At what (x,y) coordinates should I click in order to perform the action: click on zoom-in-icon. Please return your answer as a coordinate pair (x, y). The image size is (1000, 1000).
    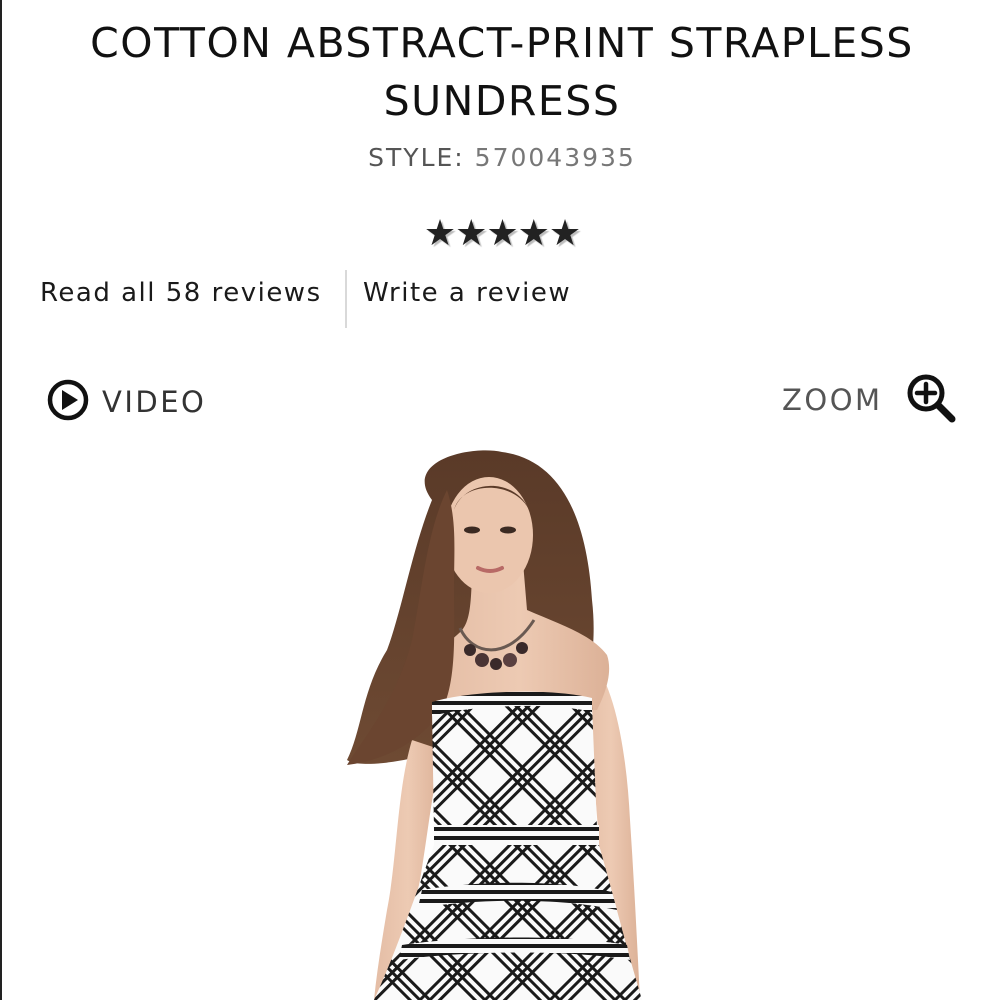
    Looking at the image, I should click on (931, 400).